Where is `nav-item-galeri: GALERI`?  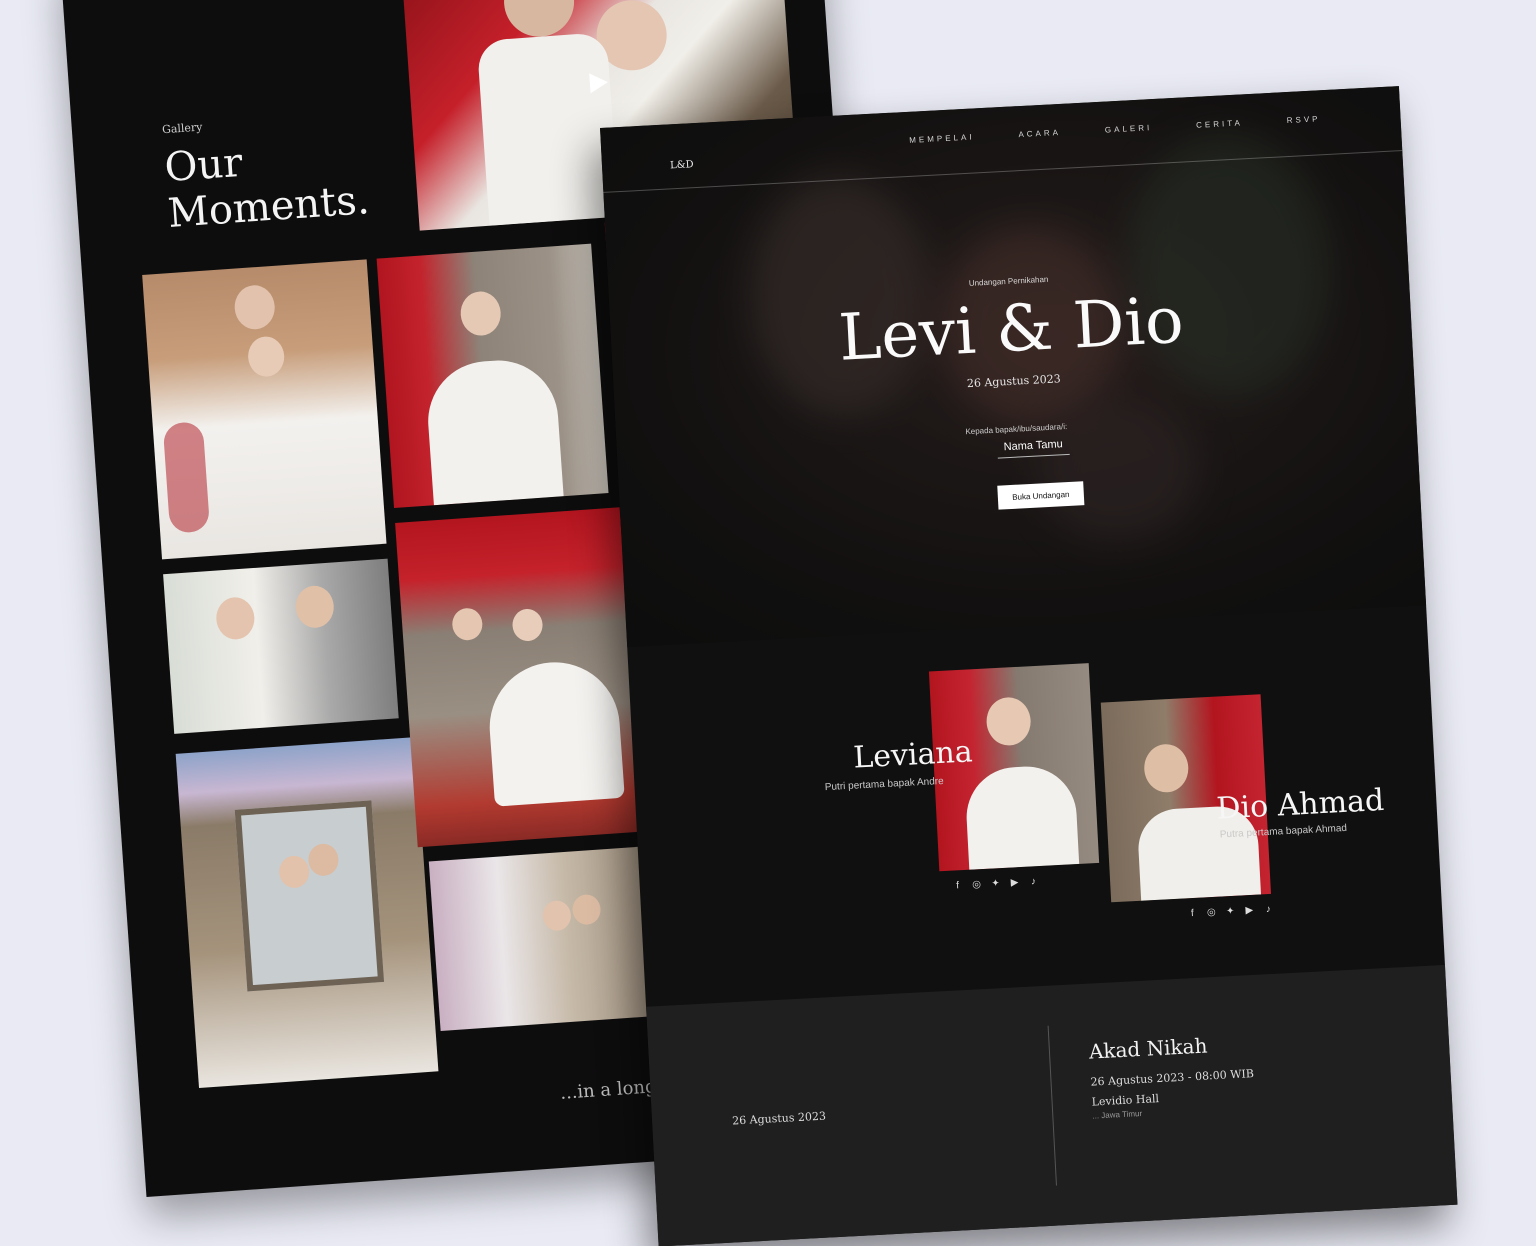 nav-item-galeri: GALERI is located at coordinates (1129, 128).